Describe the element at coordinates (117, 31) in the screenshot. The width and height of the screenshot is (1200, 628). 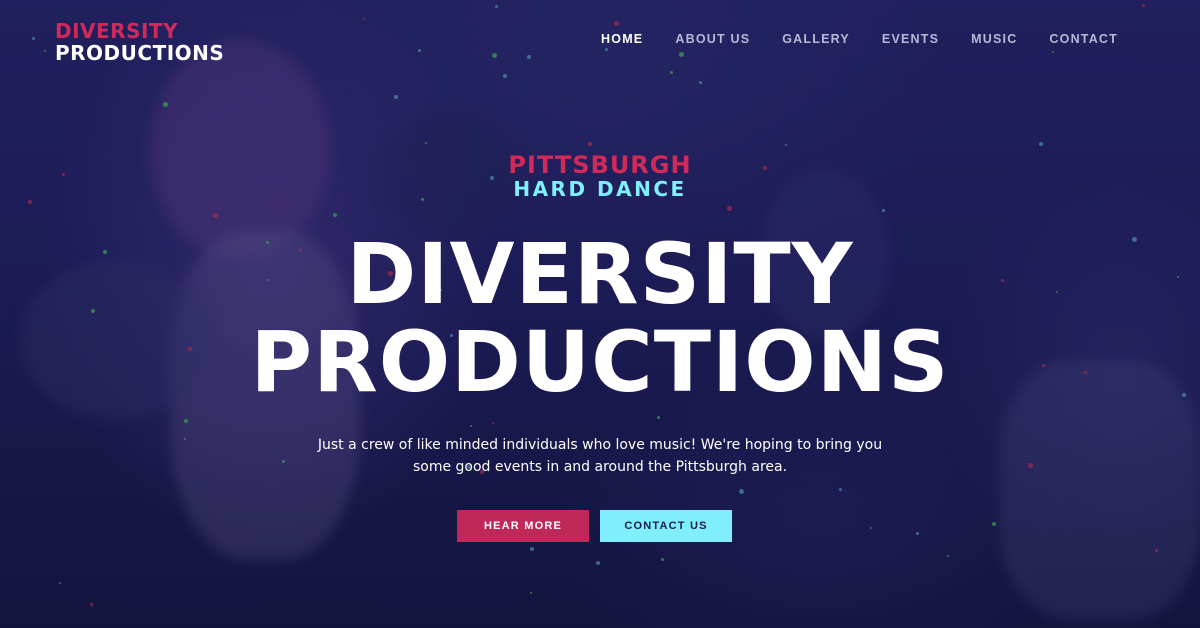
I see `logo-line-1: DIVERSITY` at that location.